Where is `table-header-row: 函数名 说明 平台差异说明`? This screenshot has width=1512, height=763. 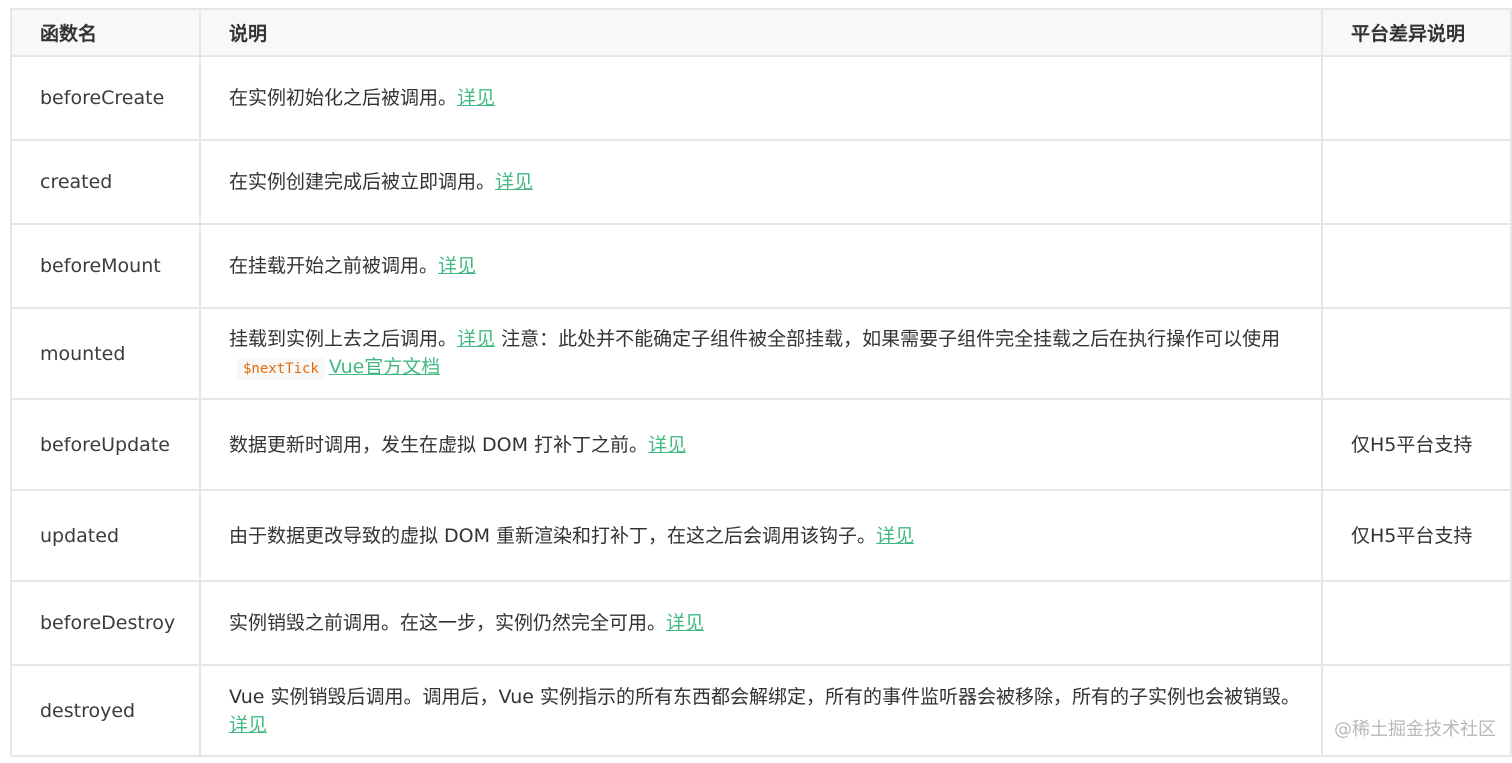
table-header-row: 函数名 说明 平台差异说明 is located at coordinates (761, 32).